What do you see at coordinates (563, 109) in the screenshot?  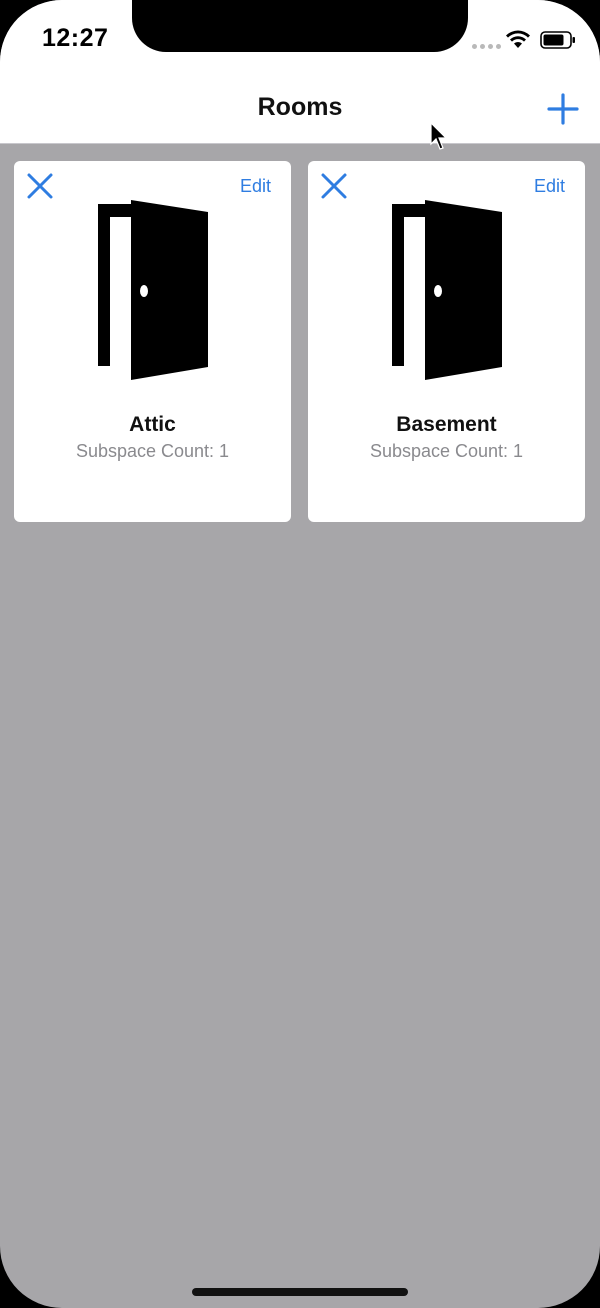 I see `add-room-button` at bounding box center [563, 109].